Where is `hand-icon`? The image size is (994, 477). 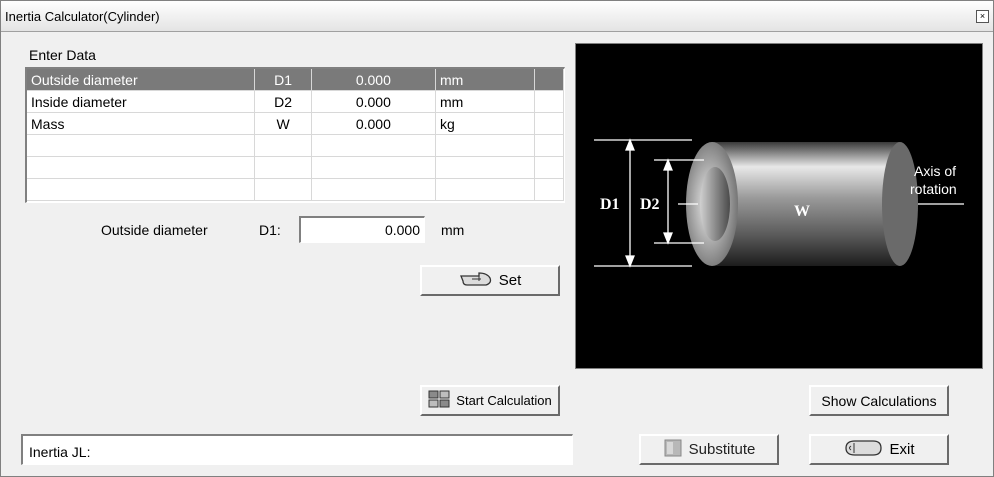
hand-icon is located at coordinates (863, 450).